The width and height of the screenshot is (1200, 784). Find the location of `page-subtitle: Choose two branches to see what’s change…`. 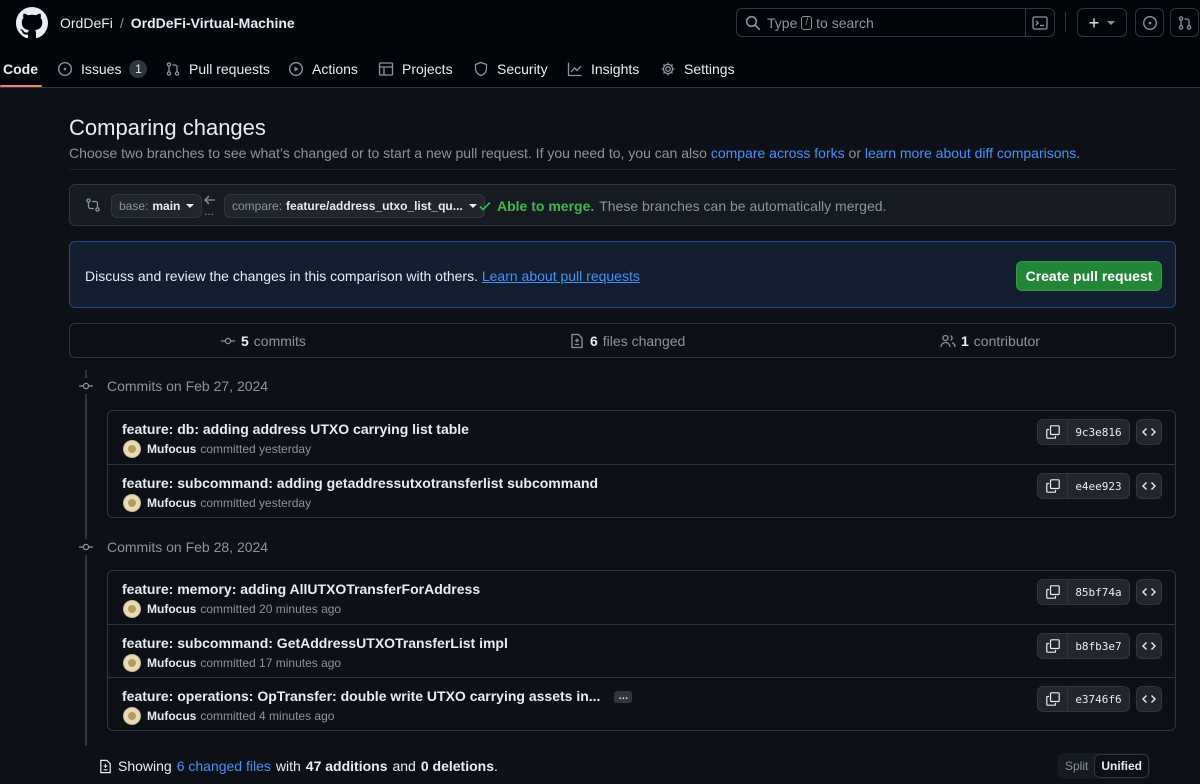

page-subtitle: Choose two branches to see what’s change… is located at coordinates (574, 153).